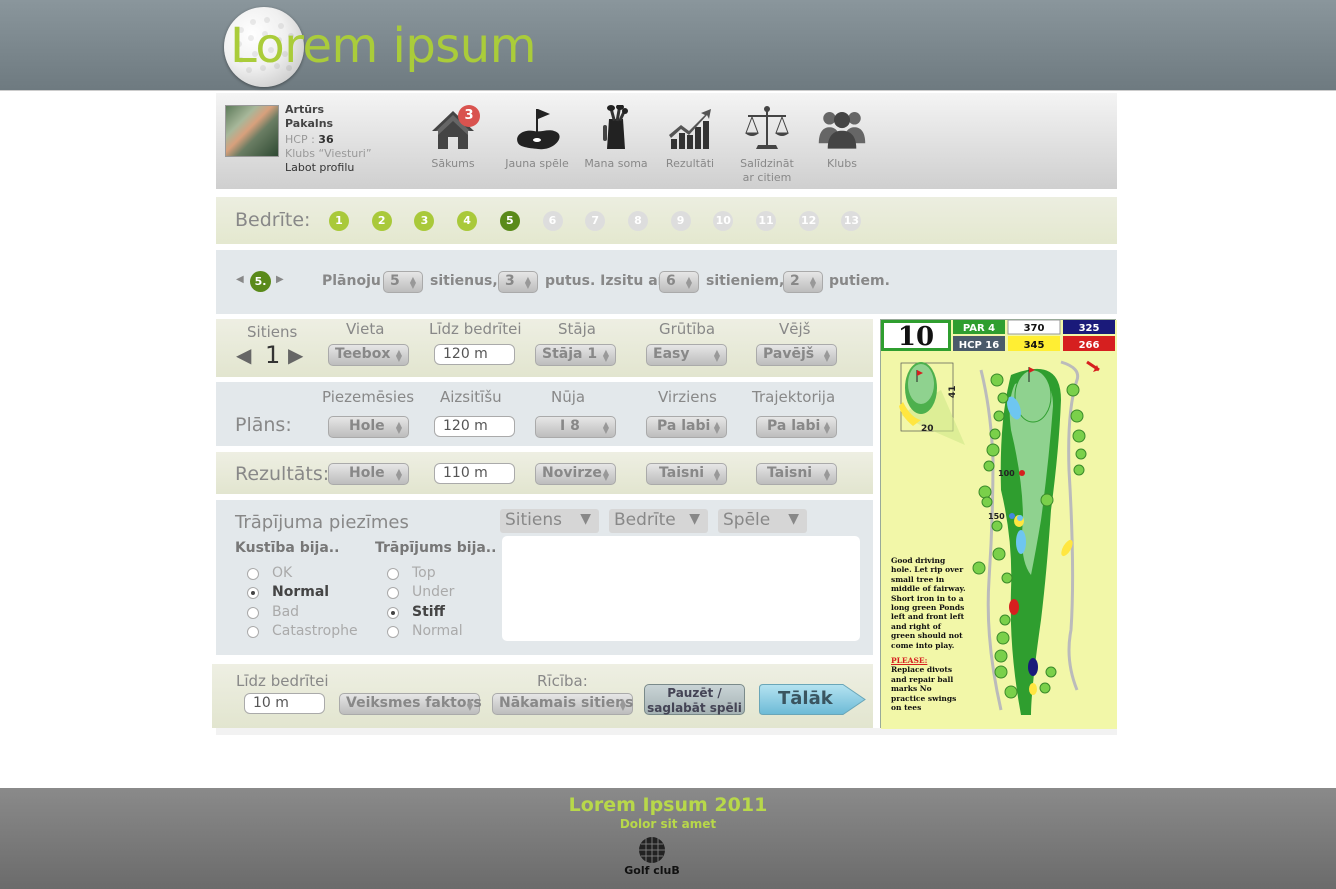 The image size is (1336, 889). I want to click on hit-putts-select: 2 ▲ ▼, so click(803, 282).